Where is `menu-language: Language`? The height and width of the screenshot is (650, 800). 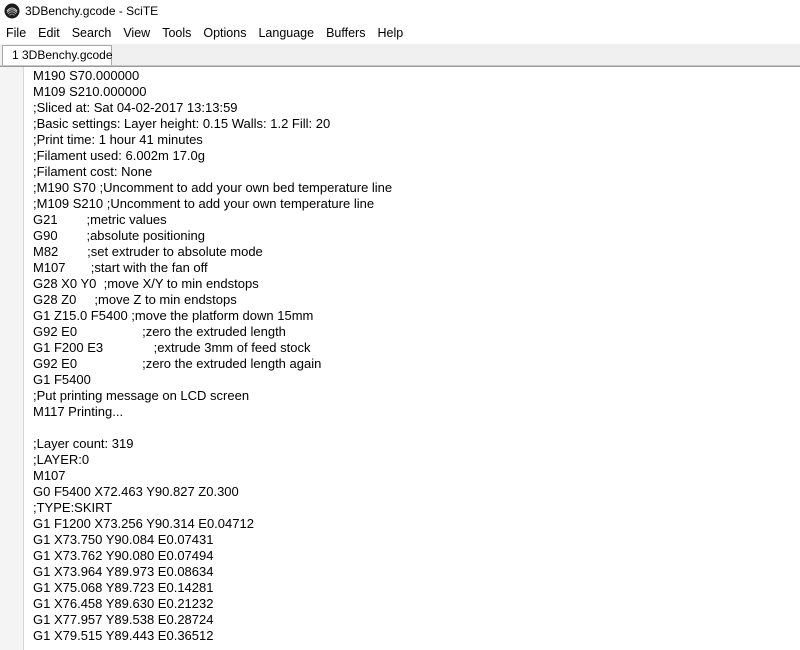
menu-language: Language is located at coordinates (286, 33).